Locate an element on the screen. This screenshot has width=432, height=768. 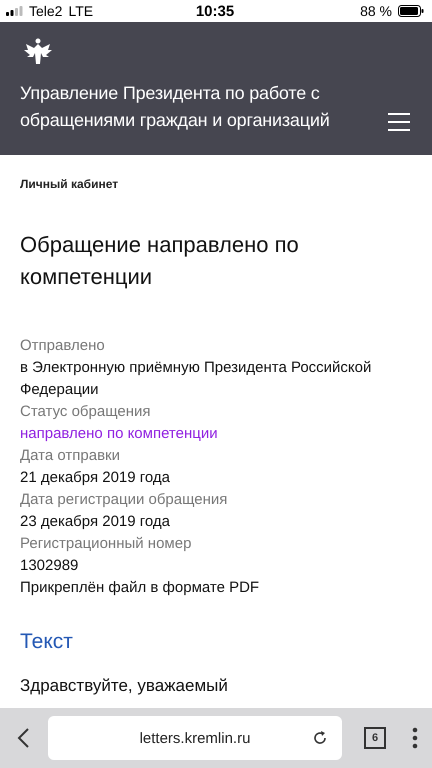
field-label: Дата регистрации обращения is located at coordinates (124, 500).